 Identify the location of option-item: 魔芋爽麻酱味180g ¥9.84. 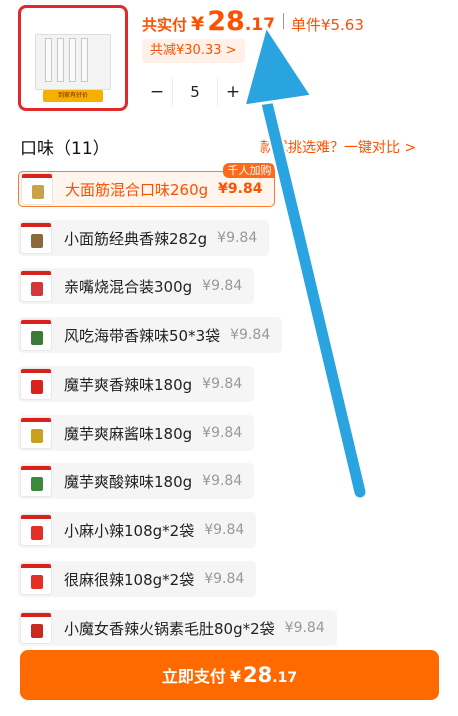
(136, 433).